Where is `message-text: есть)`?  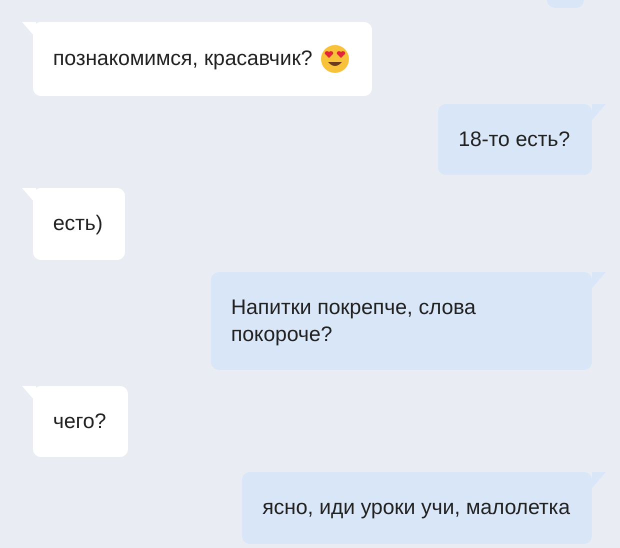 message-text: есть) is located at coordinates (78, 224).